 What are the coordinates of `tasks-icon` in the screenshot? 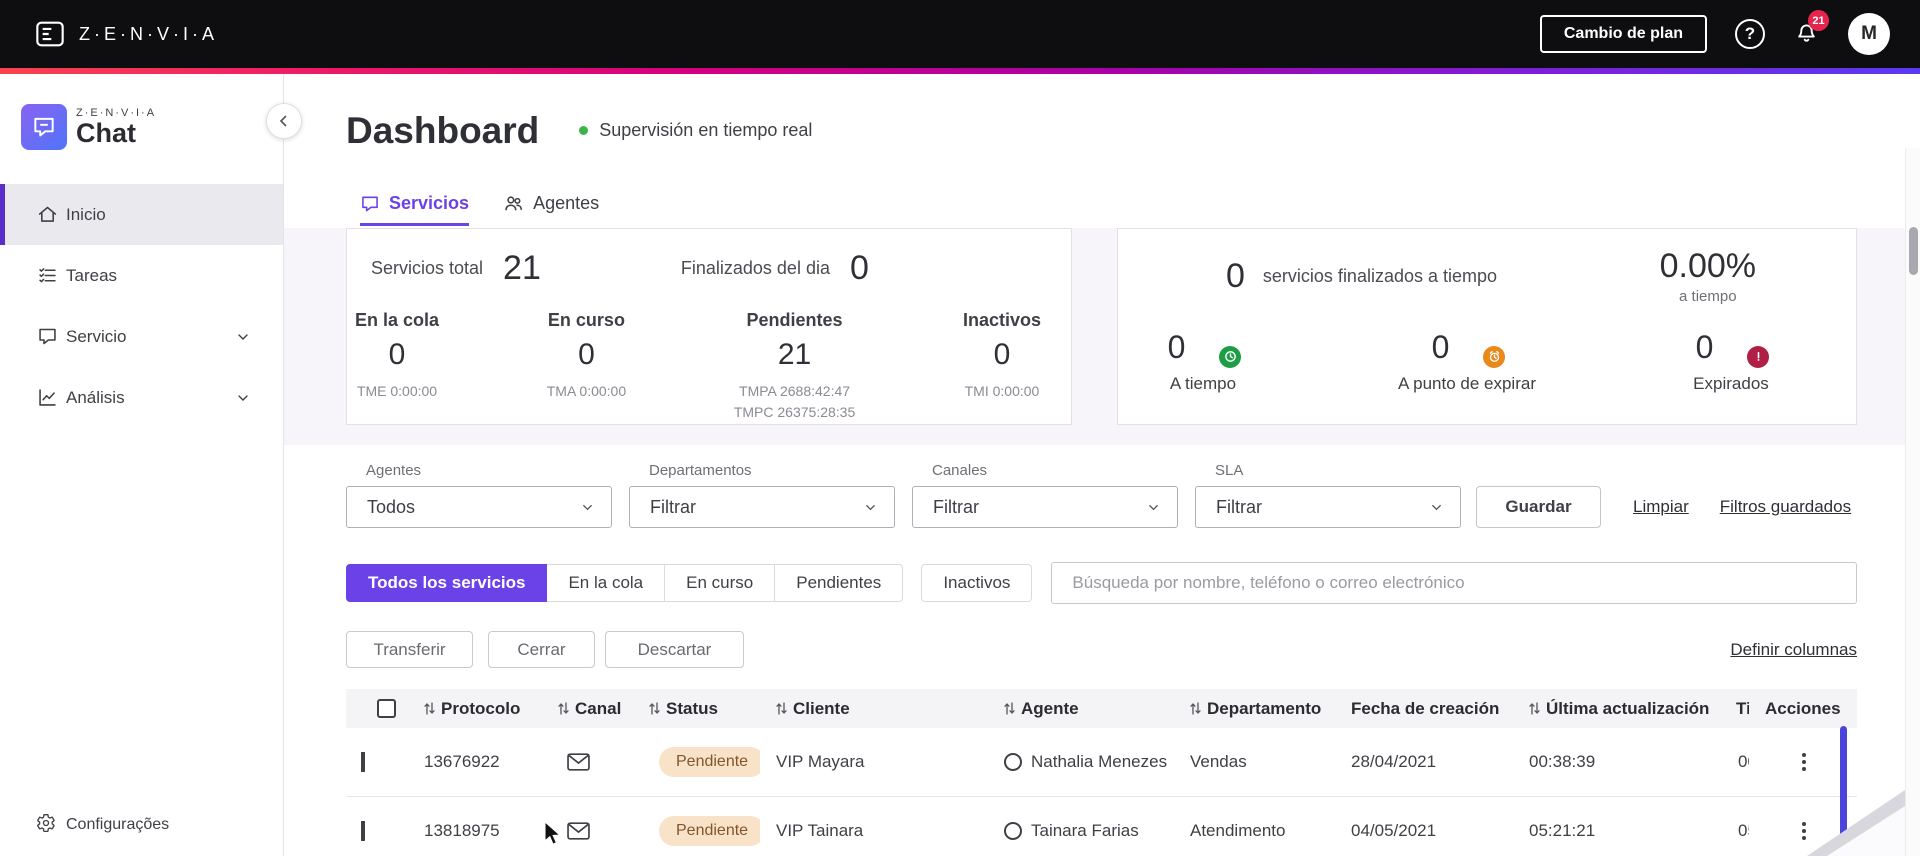 It's located at (47, 275).